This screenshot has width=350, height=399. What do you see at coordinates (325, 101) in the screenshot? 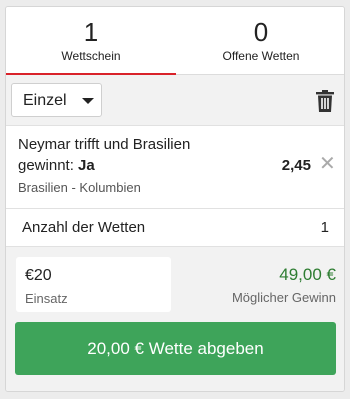
I see `trash-icon` at bounding box center [325, 101].